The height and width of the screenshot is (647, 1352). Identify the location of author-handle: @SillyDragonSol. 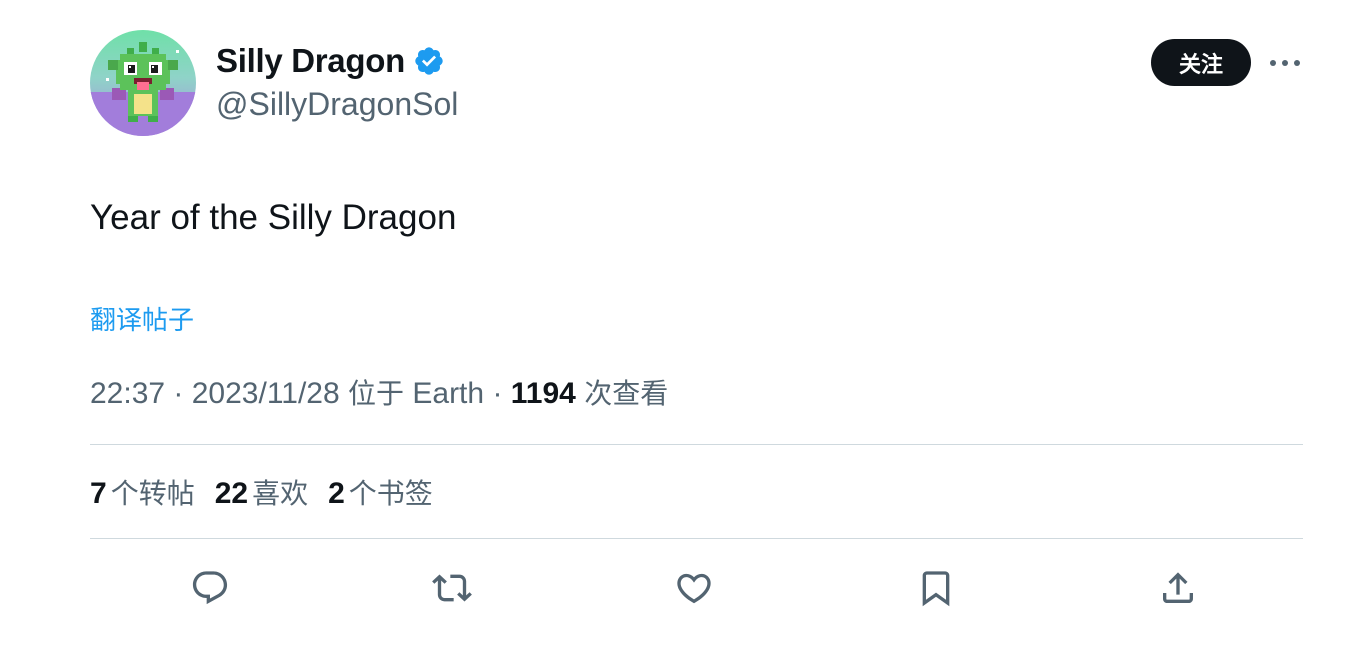
(337, 104).